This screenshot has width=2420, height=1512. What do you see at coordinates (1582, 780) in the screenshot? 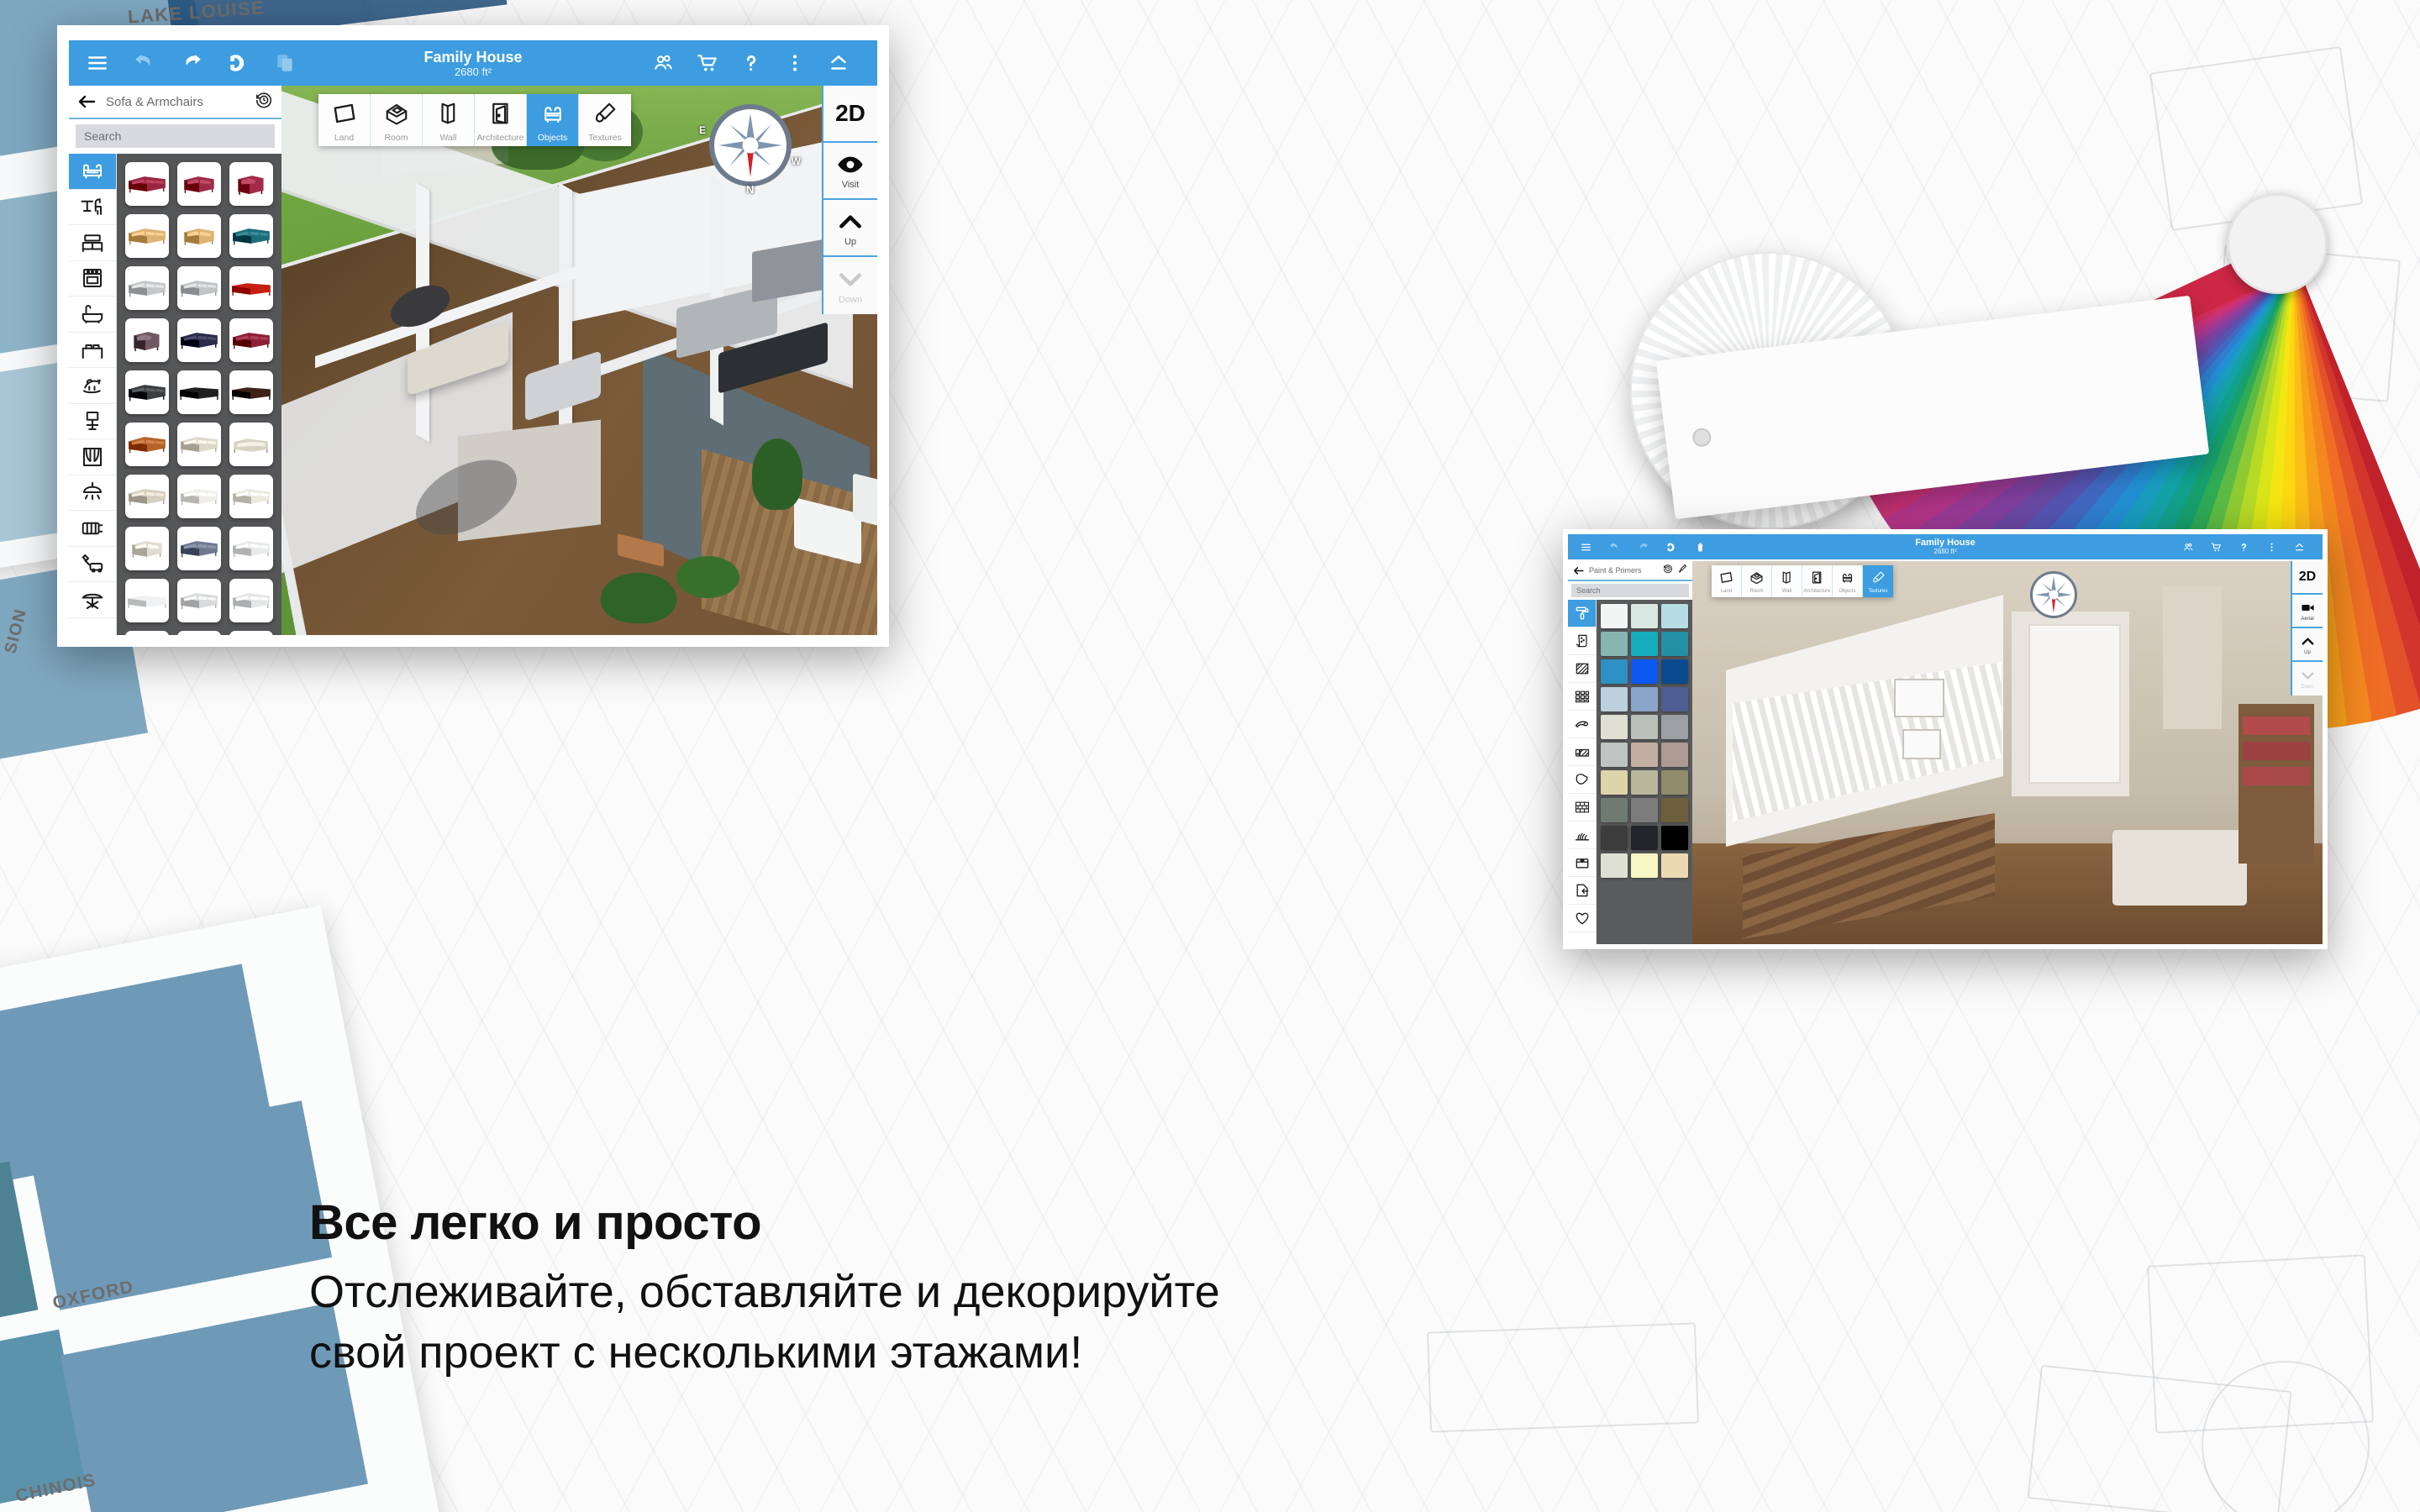
I see `category-leather` at bounding box center [1582, 780].